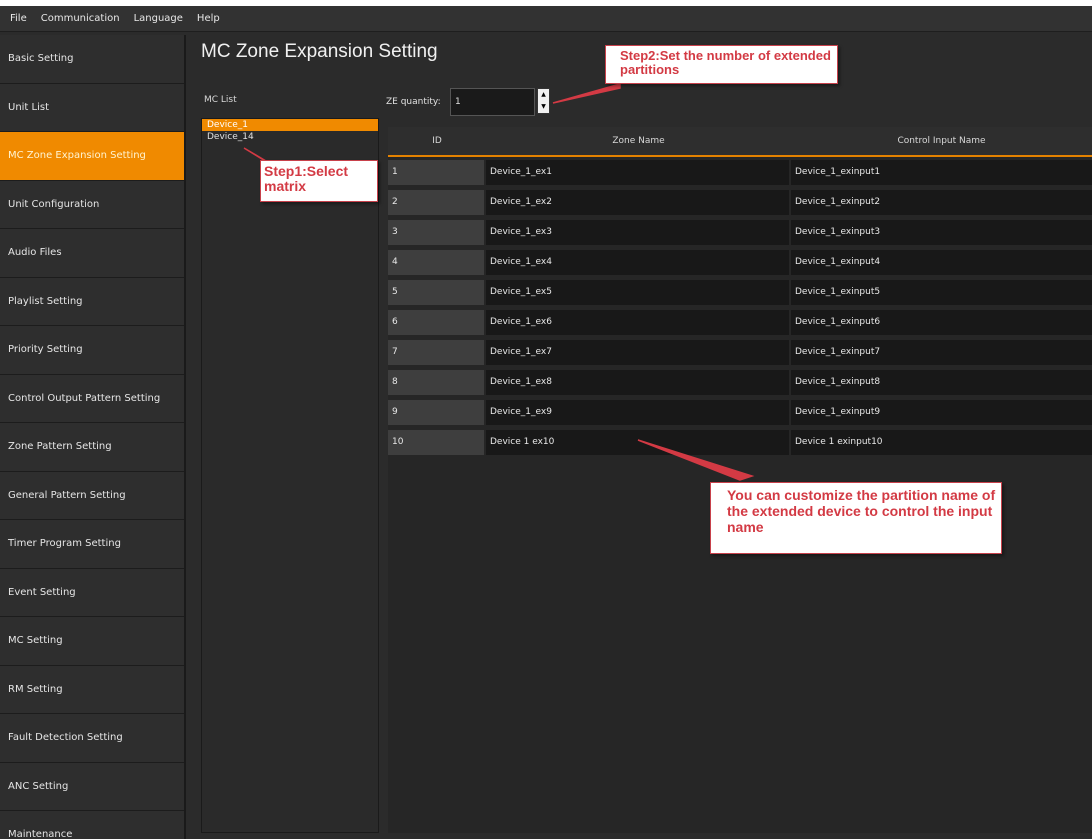 The height and width of the screenshot is (839, 1092). I want to click on sidebar-item-unit-configuration: Unit Configuration, so click(92, 205).